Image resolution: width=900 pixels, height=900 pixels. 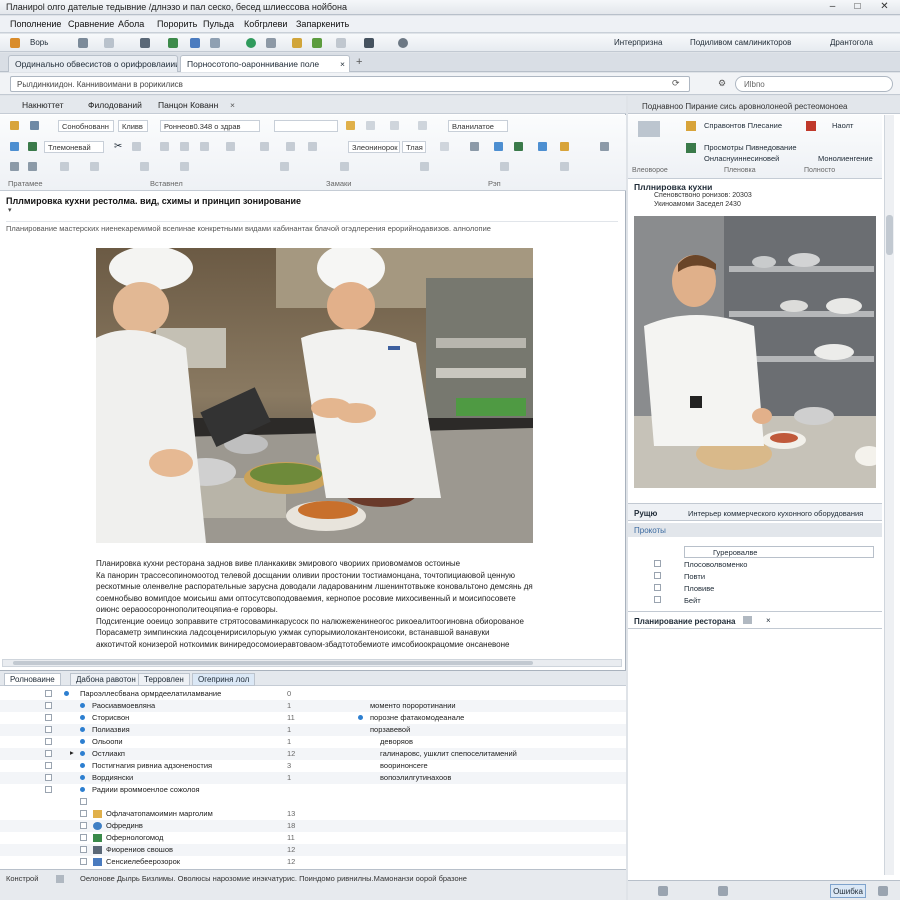 What do you see at coordinates (811, 126) in the screenshot?
I see `alert-icon` at bounding box center [811, 126].